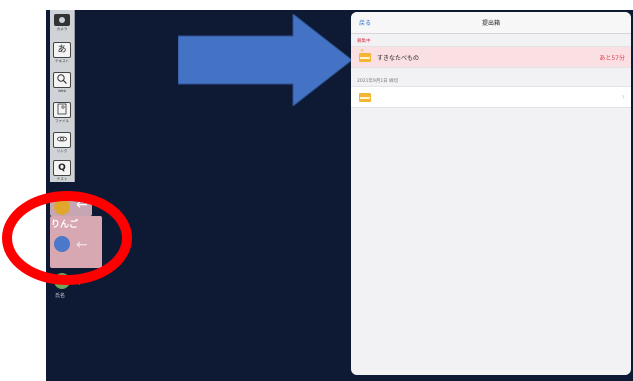  I want to click on time-remaining: あと57分, so click(612, 58).